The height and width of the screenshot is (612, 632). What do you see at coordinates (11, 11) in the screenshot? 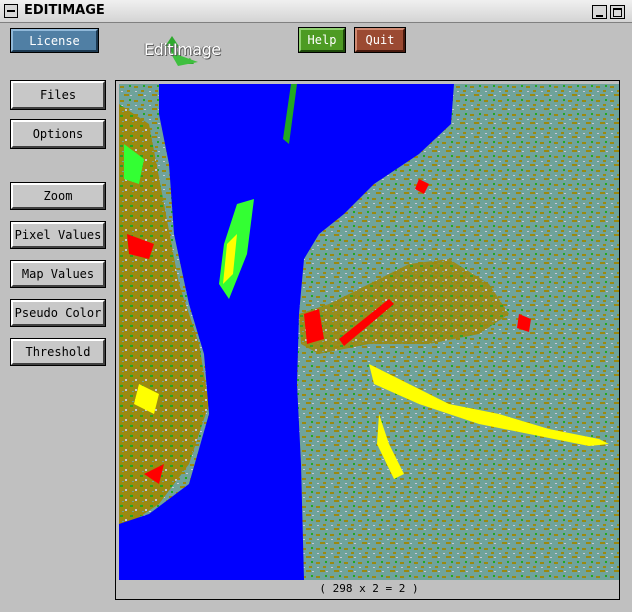
I see `window-menu-icon` at bounding box center [11, 11].